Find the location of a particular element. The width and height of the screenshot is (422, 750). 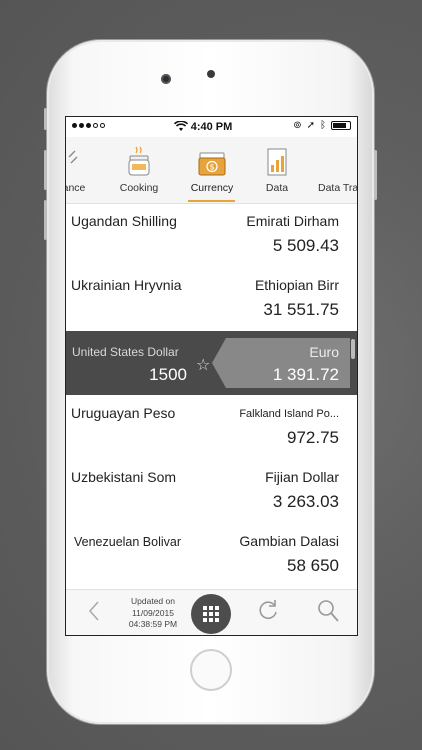

location-icon: ➚ is located at coordinates (310, 125).